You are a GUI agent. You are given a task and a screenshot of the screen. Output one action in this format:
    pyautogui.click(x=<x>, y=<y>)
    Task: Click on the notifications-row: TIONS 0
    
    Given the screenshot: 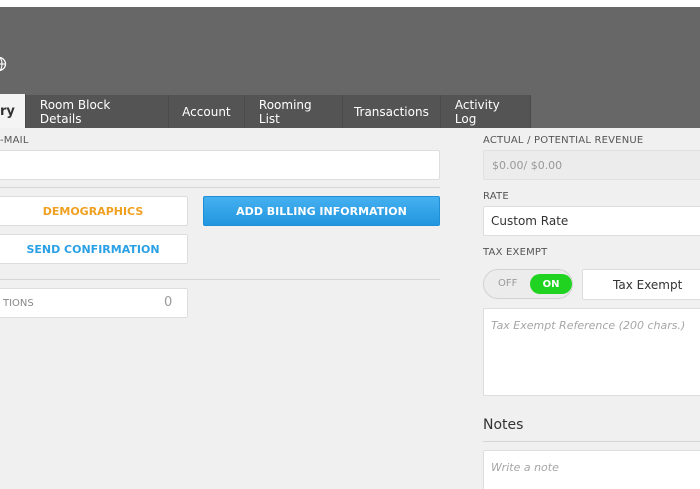 What is the action you would take?
    pyautogui.click(x=94, y=303)
    